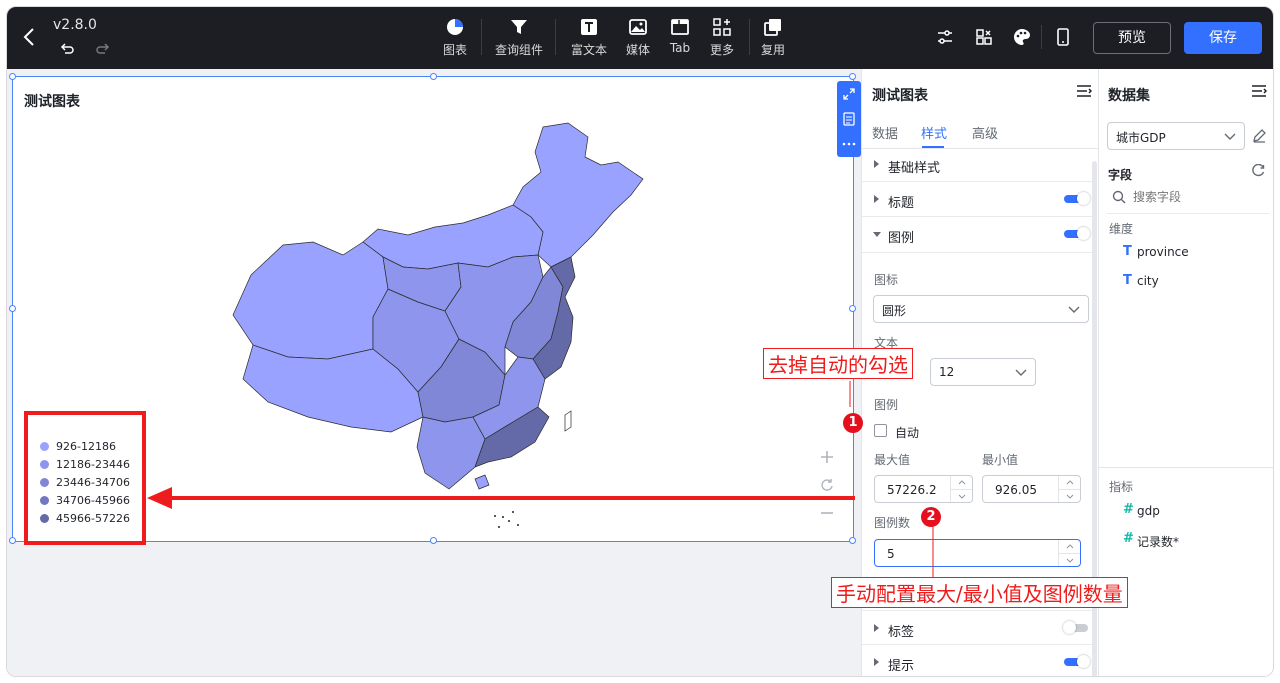  Describe the element at coordinates (931, 517) in the screenshot. I see `annotation-badge-2: 2` at that location.